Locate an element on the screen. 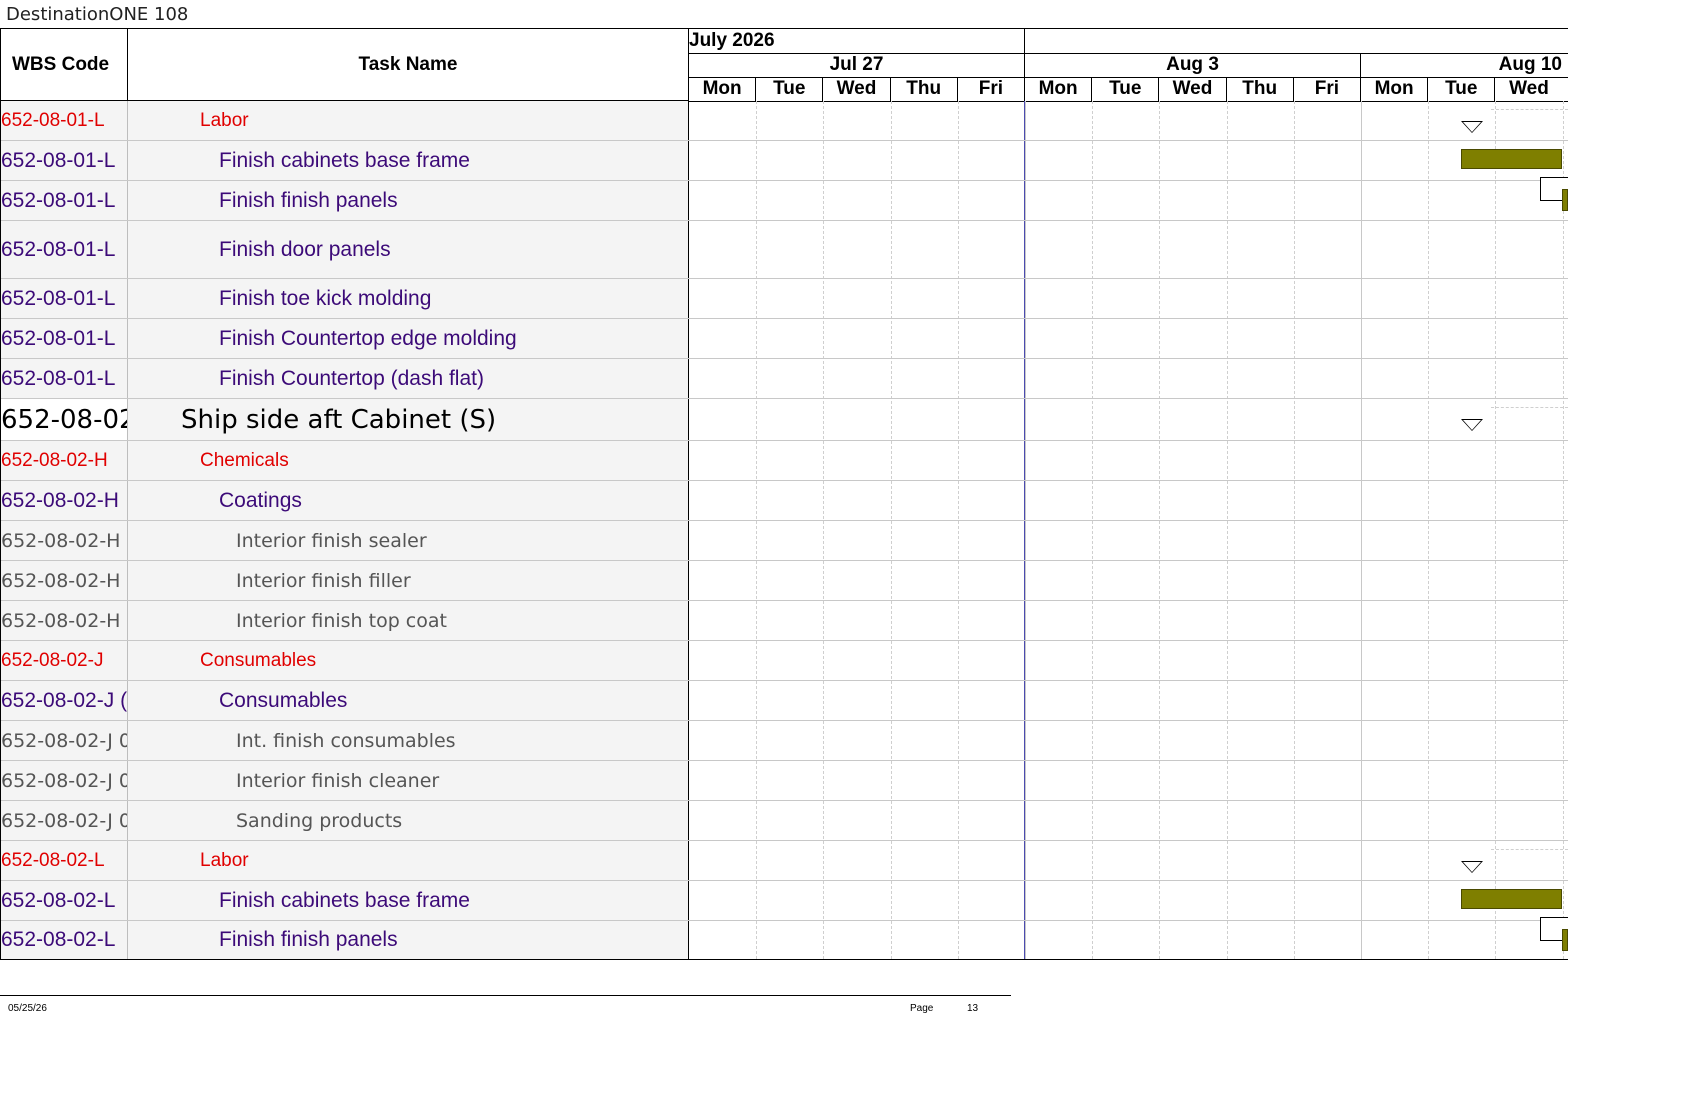 Image resolution: width=1687 pixels, height=1097 pixels. table-row: 652-08-02-H 0 Interior finish filler is located at coordinates (784, 581).